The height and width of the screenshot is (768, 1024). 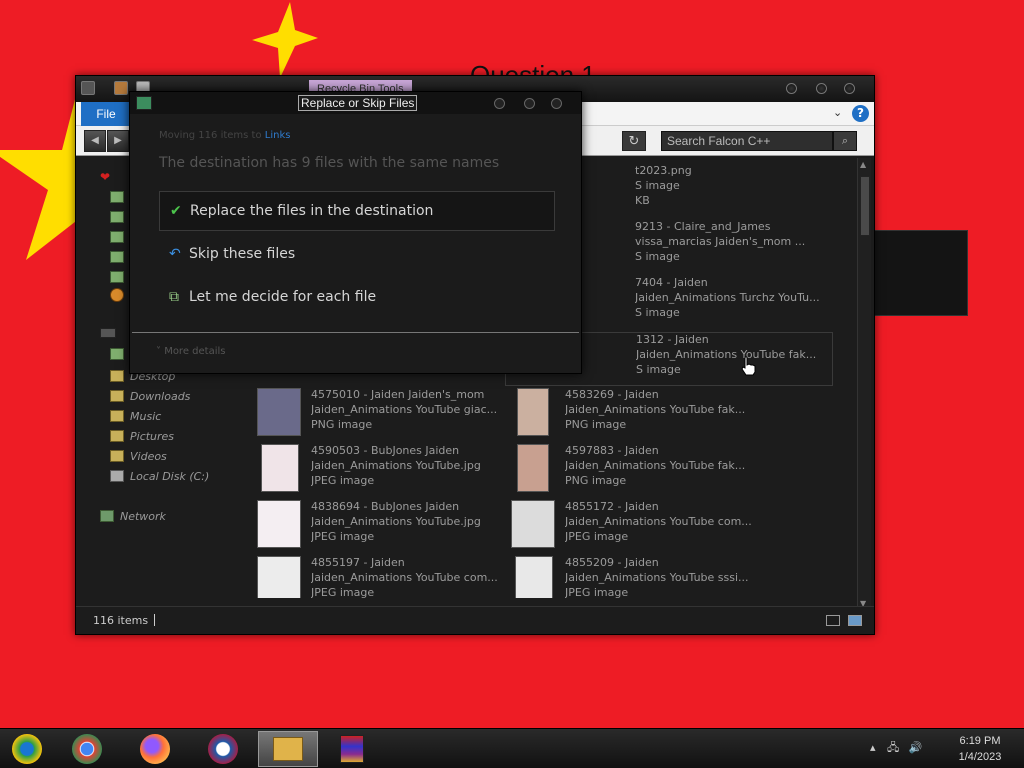 I want to click on chrome-canary-icon, so click(x=27, y=749).